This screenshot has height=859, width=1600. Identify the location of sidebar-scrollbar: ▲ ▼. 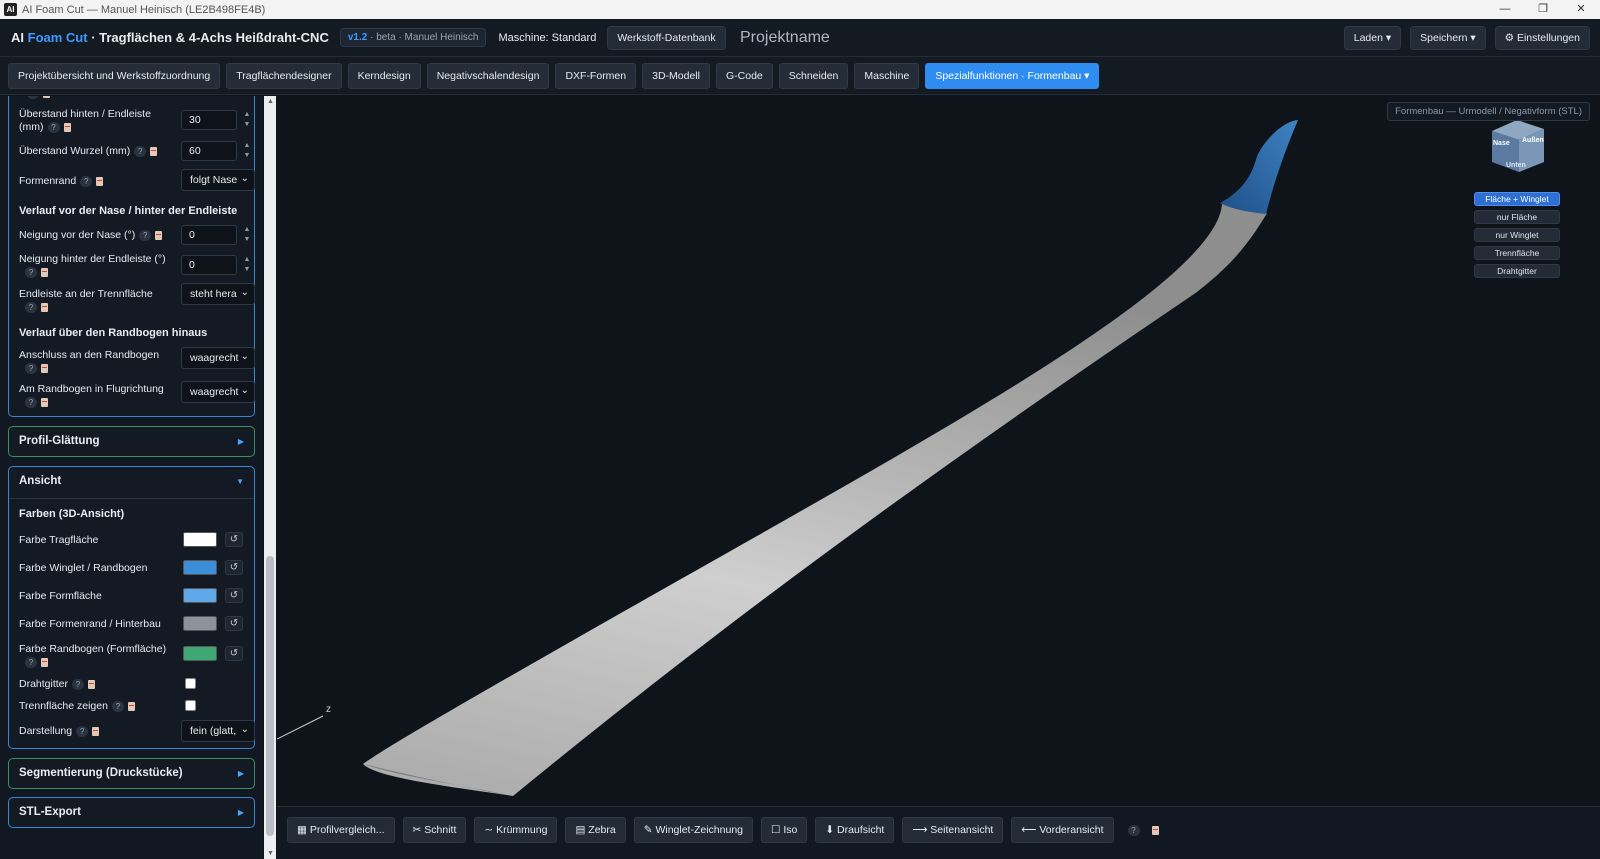
(270, 477).